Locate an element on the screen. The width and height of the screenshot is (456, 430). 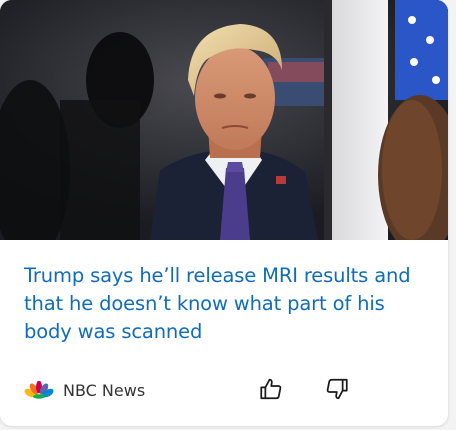
source-name: NBC News is located at coordinates (104, 390).